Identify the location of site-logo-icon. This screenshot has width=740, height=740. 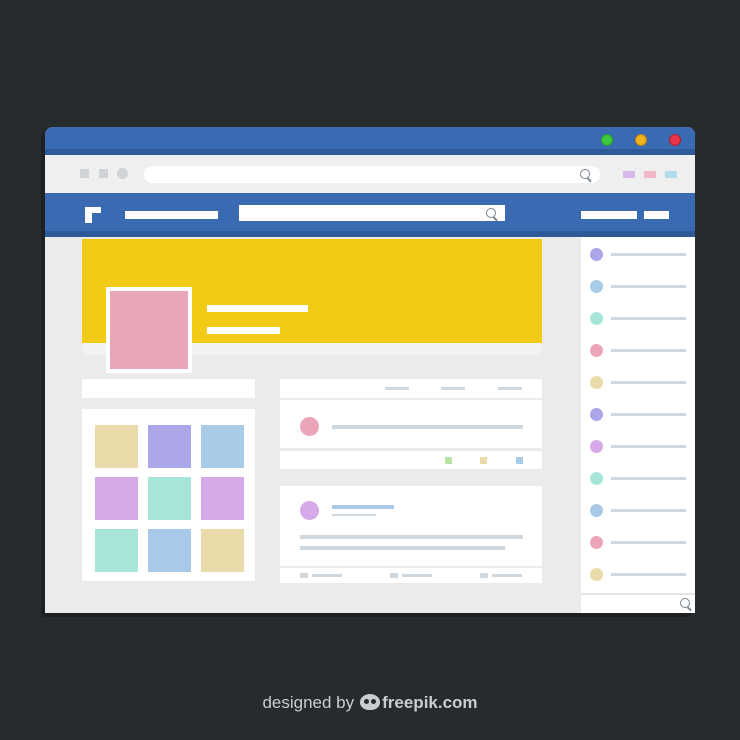
(93, 215).